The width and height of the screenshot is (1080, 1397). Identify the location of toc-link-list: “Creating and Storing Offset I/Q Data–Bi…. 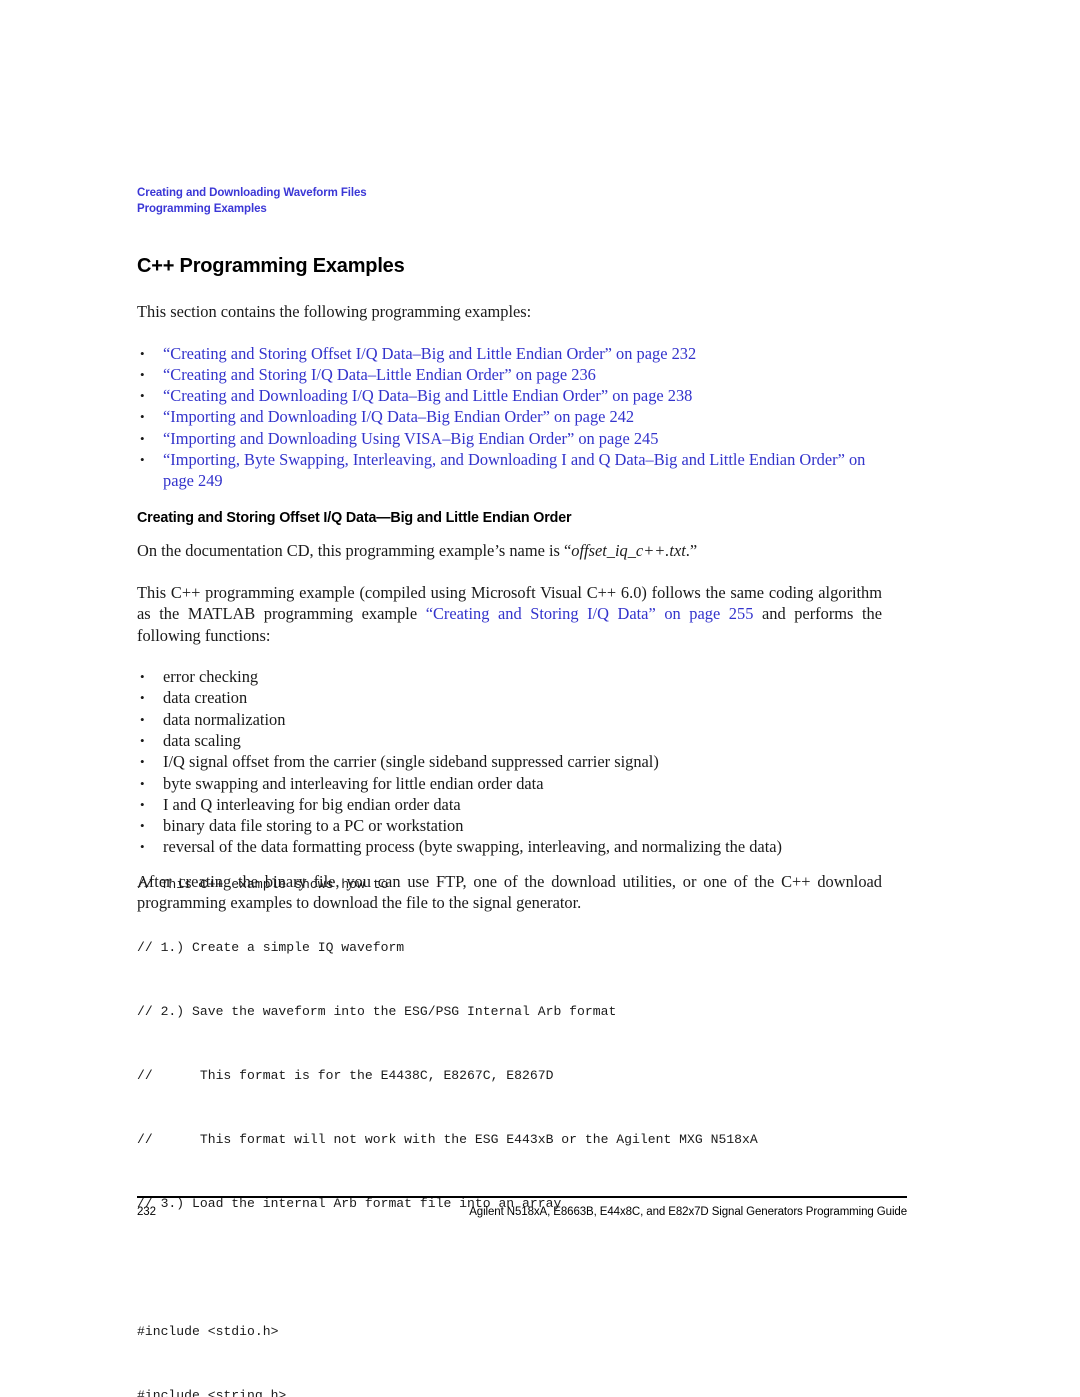
(509, 417).